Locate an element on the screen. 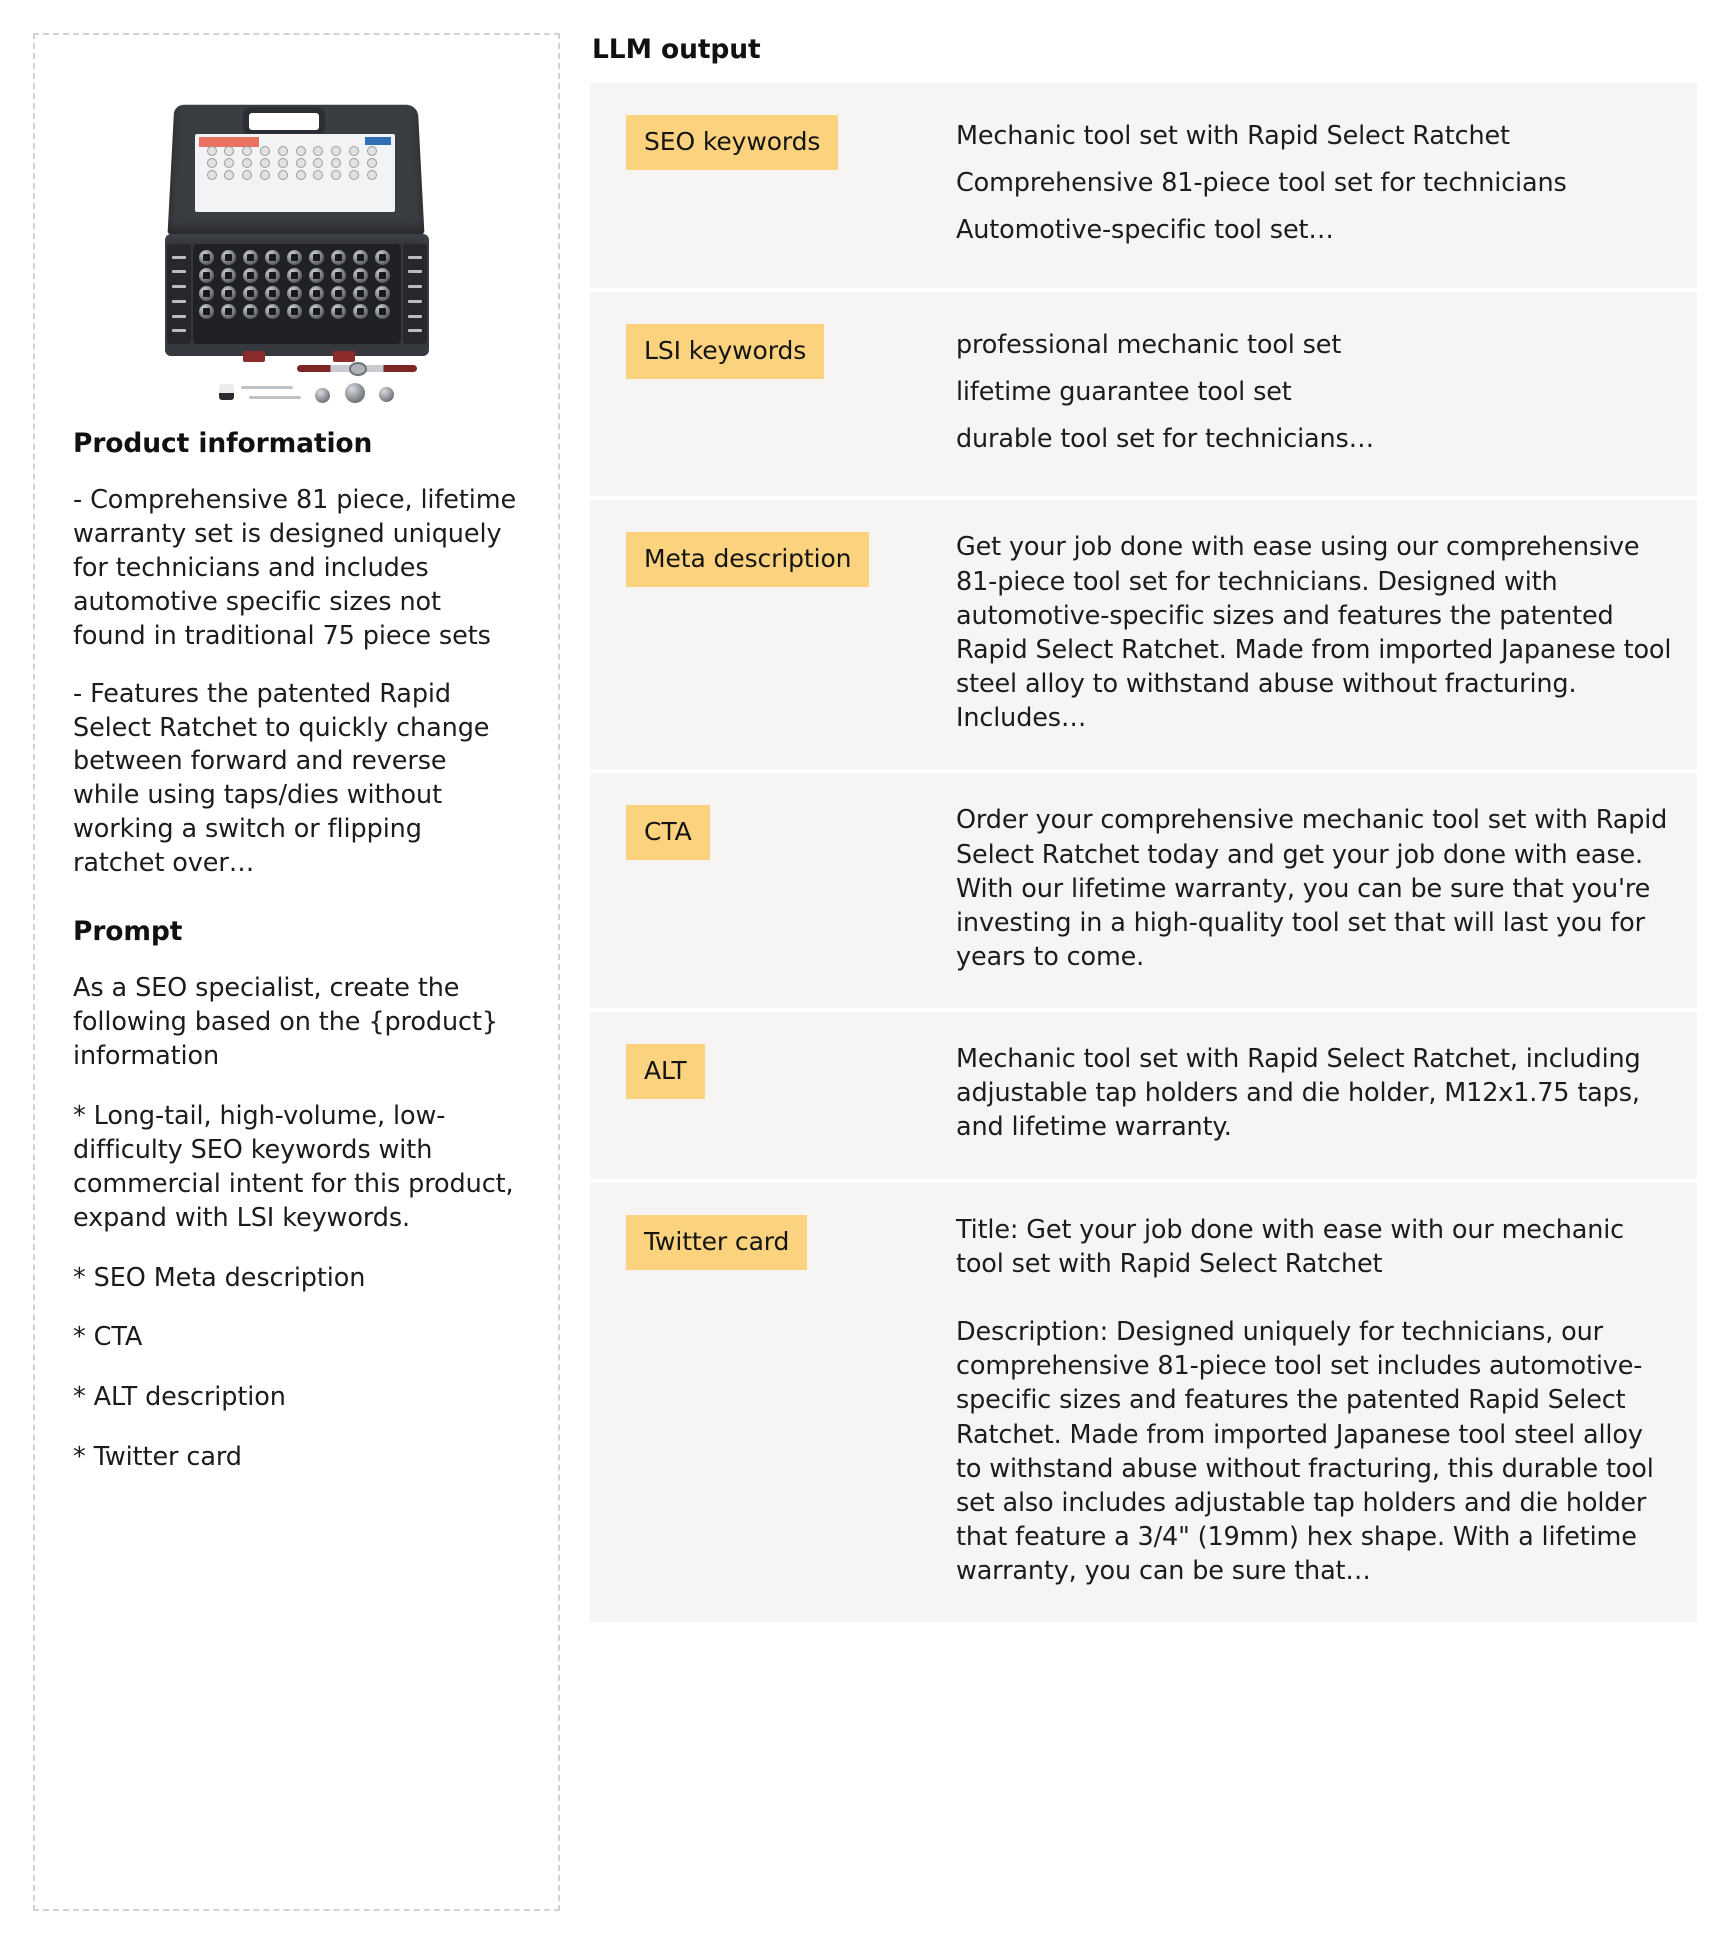  loose-accessories is located at coordinates (313, 393).